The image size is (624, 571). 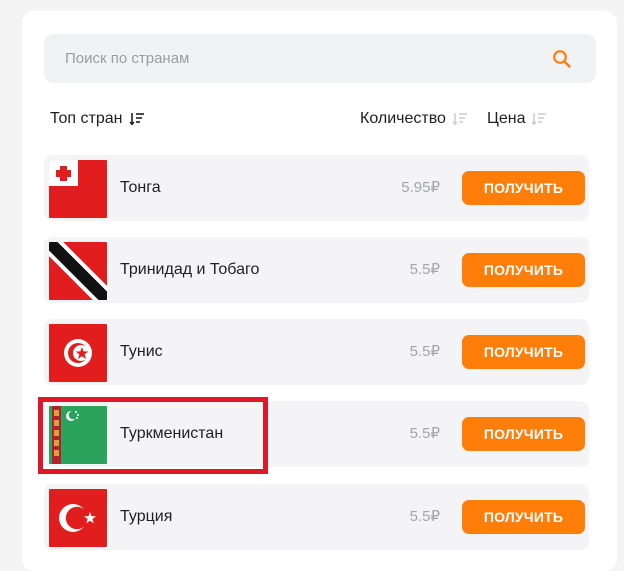 I want to click on trinidad-and-tobago-flag-icon, so click(x=78, y=271).